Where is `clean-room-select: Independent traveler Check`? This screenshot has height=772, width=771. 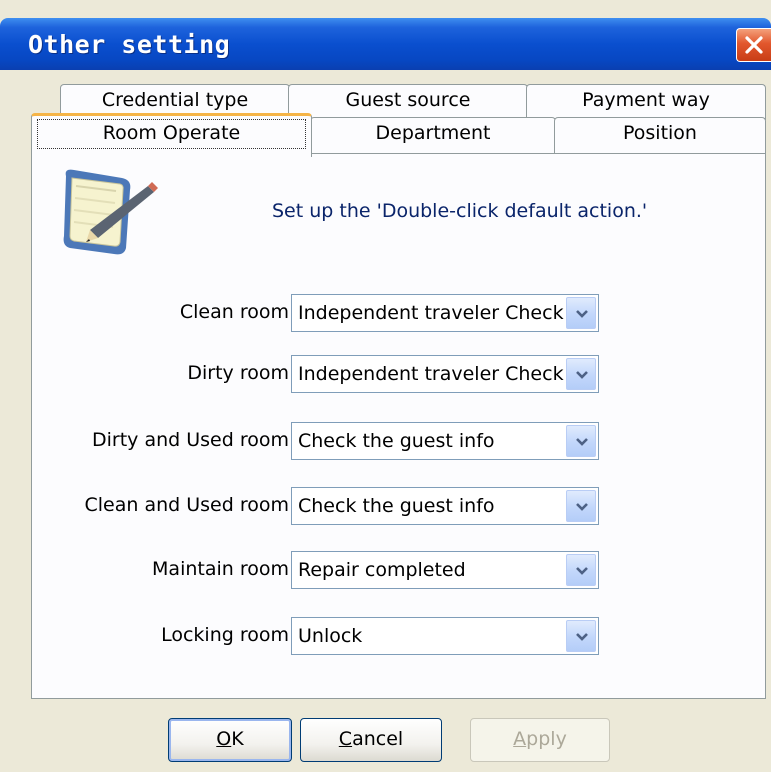
clean-room-select: Independent traveler Check is located at coordinates (445, 313).